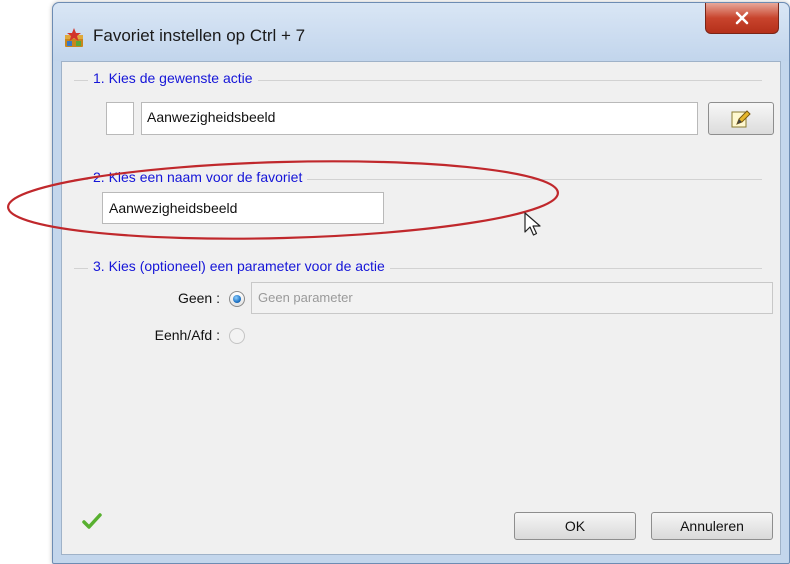  What do you see at coordinates (418, 179) in the screenshot?
I see `group-header-name: 2. Kies een naam voor de favoriet` at bounding box center [418, 179].